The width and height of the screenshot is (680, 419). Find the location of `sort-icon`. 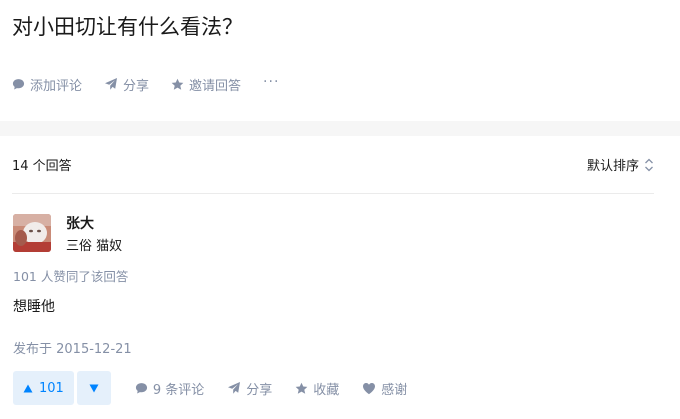

sort-icon is located at coordinates (649, 164).